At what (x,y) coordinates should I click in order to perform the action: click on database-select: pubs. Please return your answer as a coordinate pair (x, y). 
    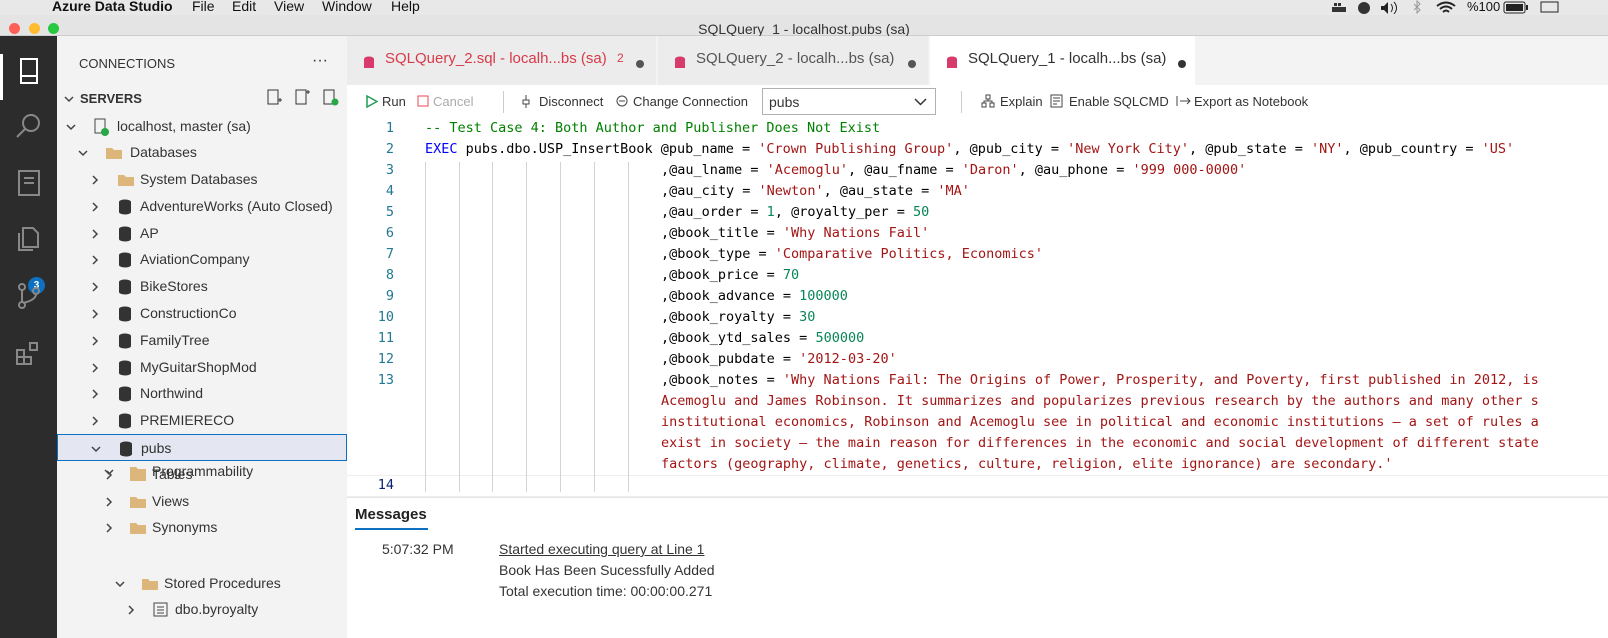
    Looking at the image, I should click on (849, 101).